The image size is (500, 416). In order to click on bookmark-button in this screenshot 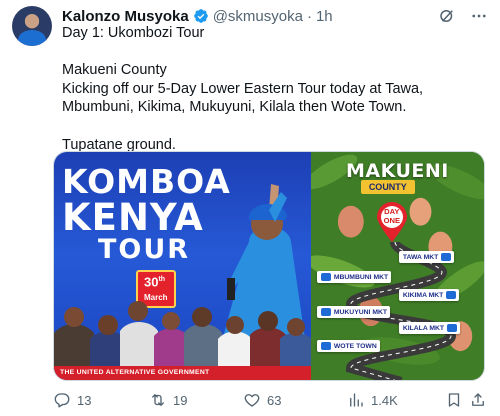, I will do `click(454, 400)`.